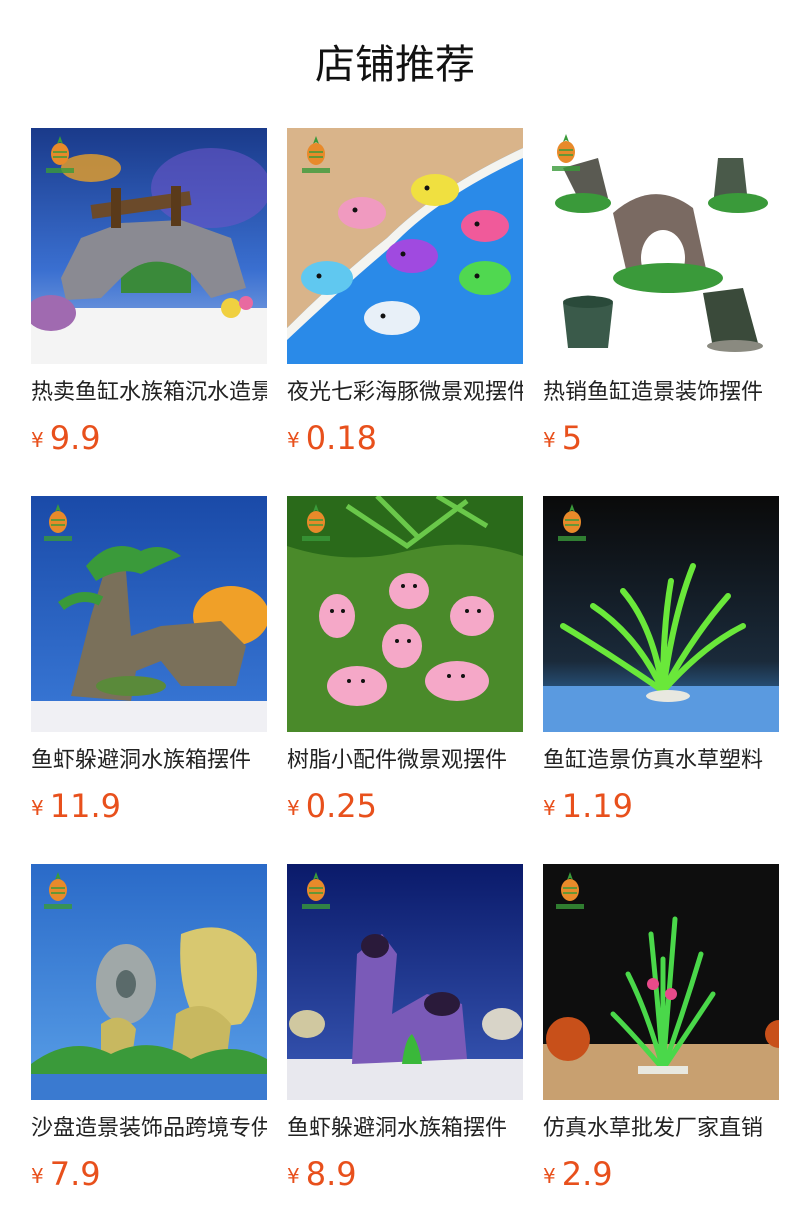  Describe the element at coordinates (331, 1174) in the screenshot. I see `price-amount: 8.9` at that location.